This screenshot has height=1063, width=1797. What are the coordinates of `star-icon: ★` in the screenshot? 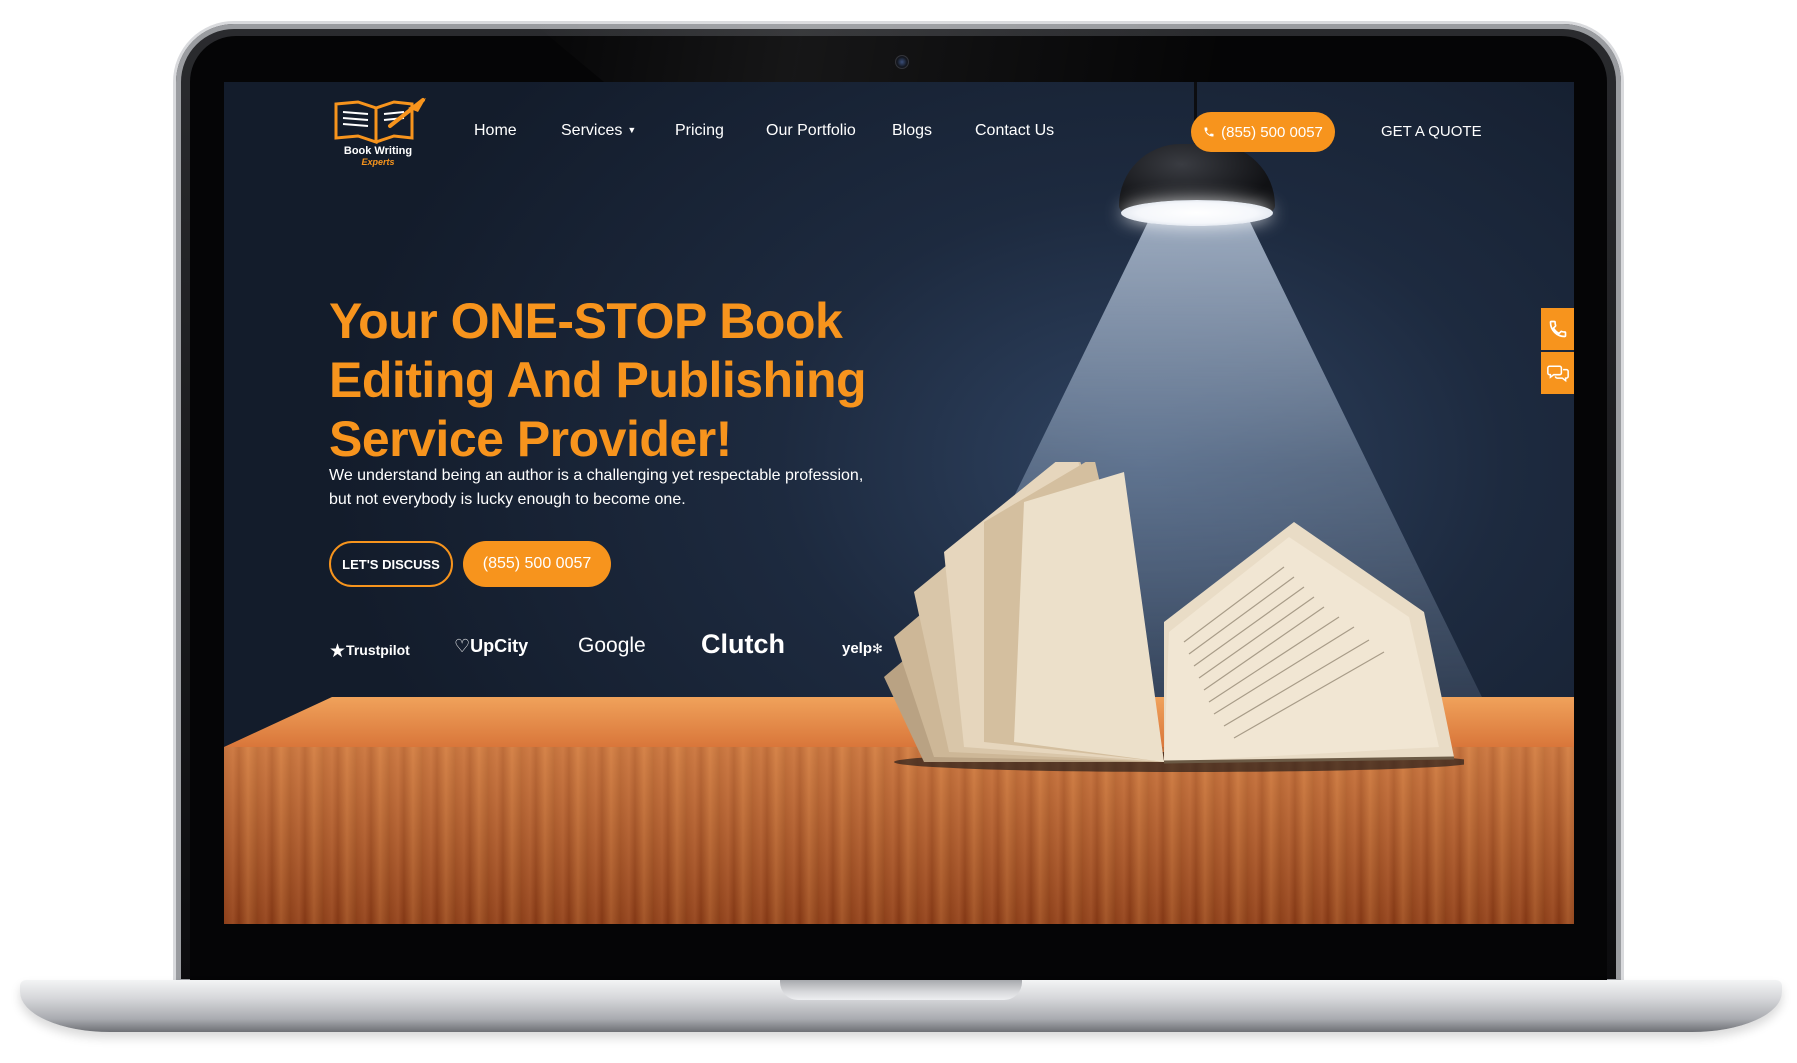 It's located at (338, 651).